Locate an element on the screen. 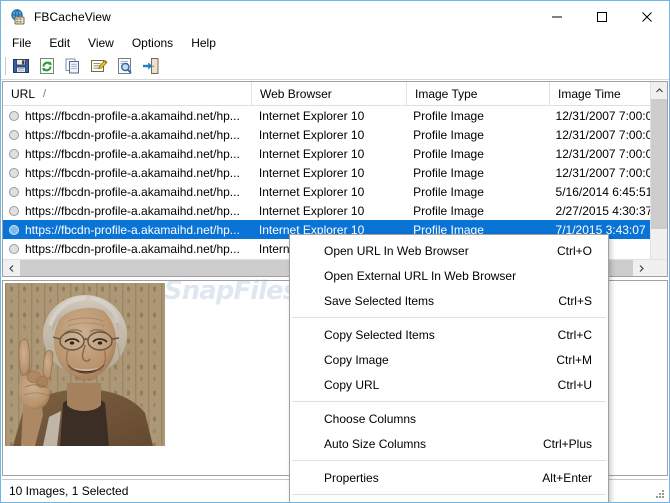 This screenshot has height=503, width=670. context-menu-item-choose-columns: Choose Columns is located at coordinates (449, 418).